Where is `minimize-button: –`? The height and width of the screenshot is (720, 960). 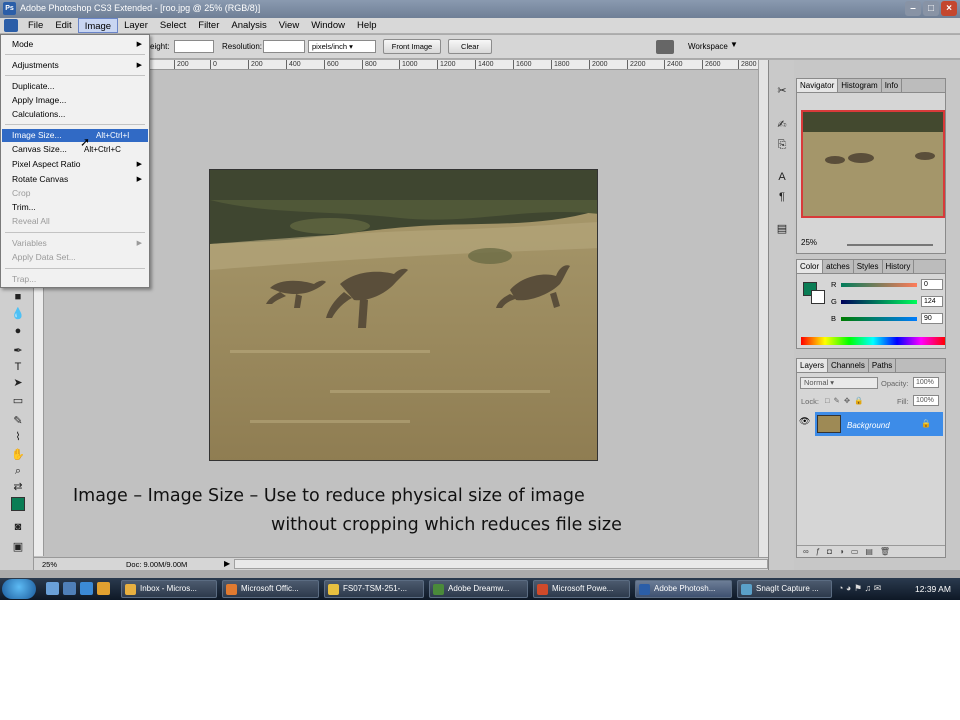
minimize-button: – is located at coordinates (913, 8).